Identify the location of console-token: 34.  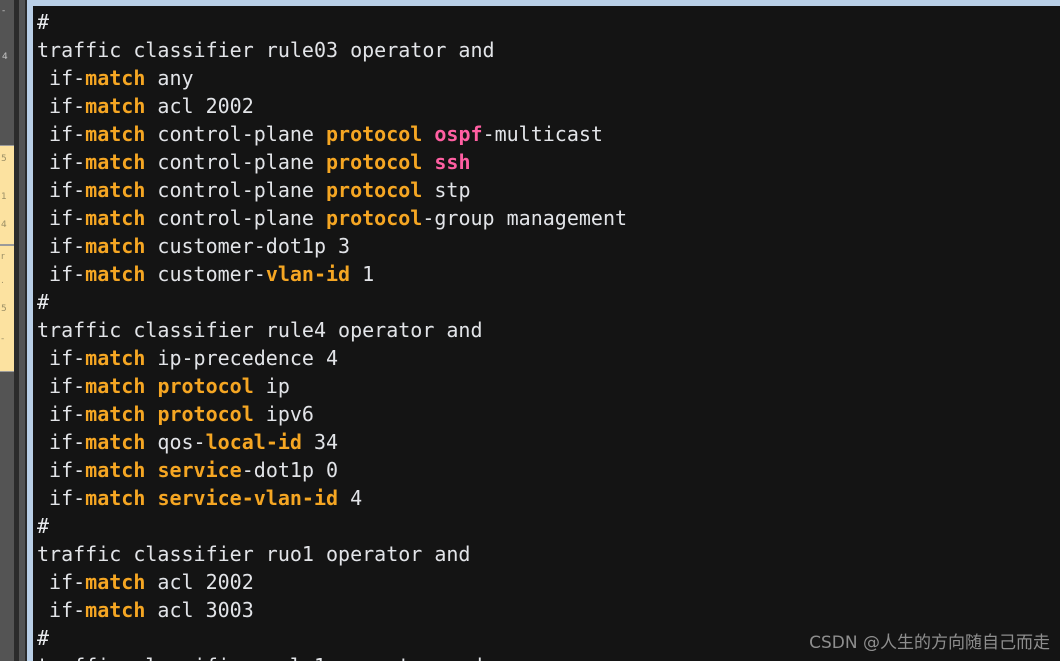
(320, 442).